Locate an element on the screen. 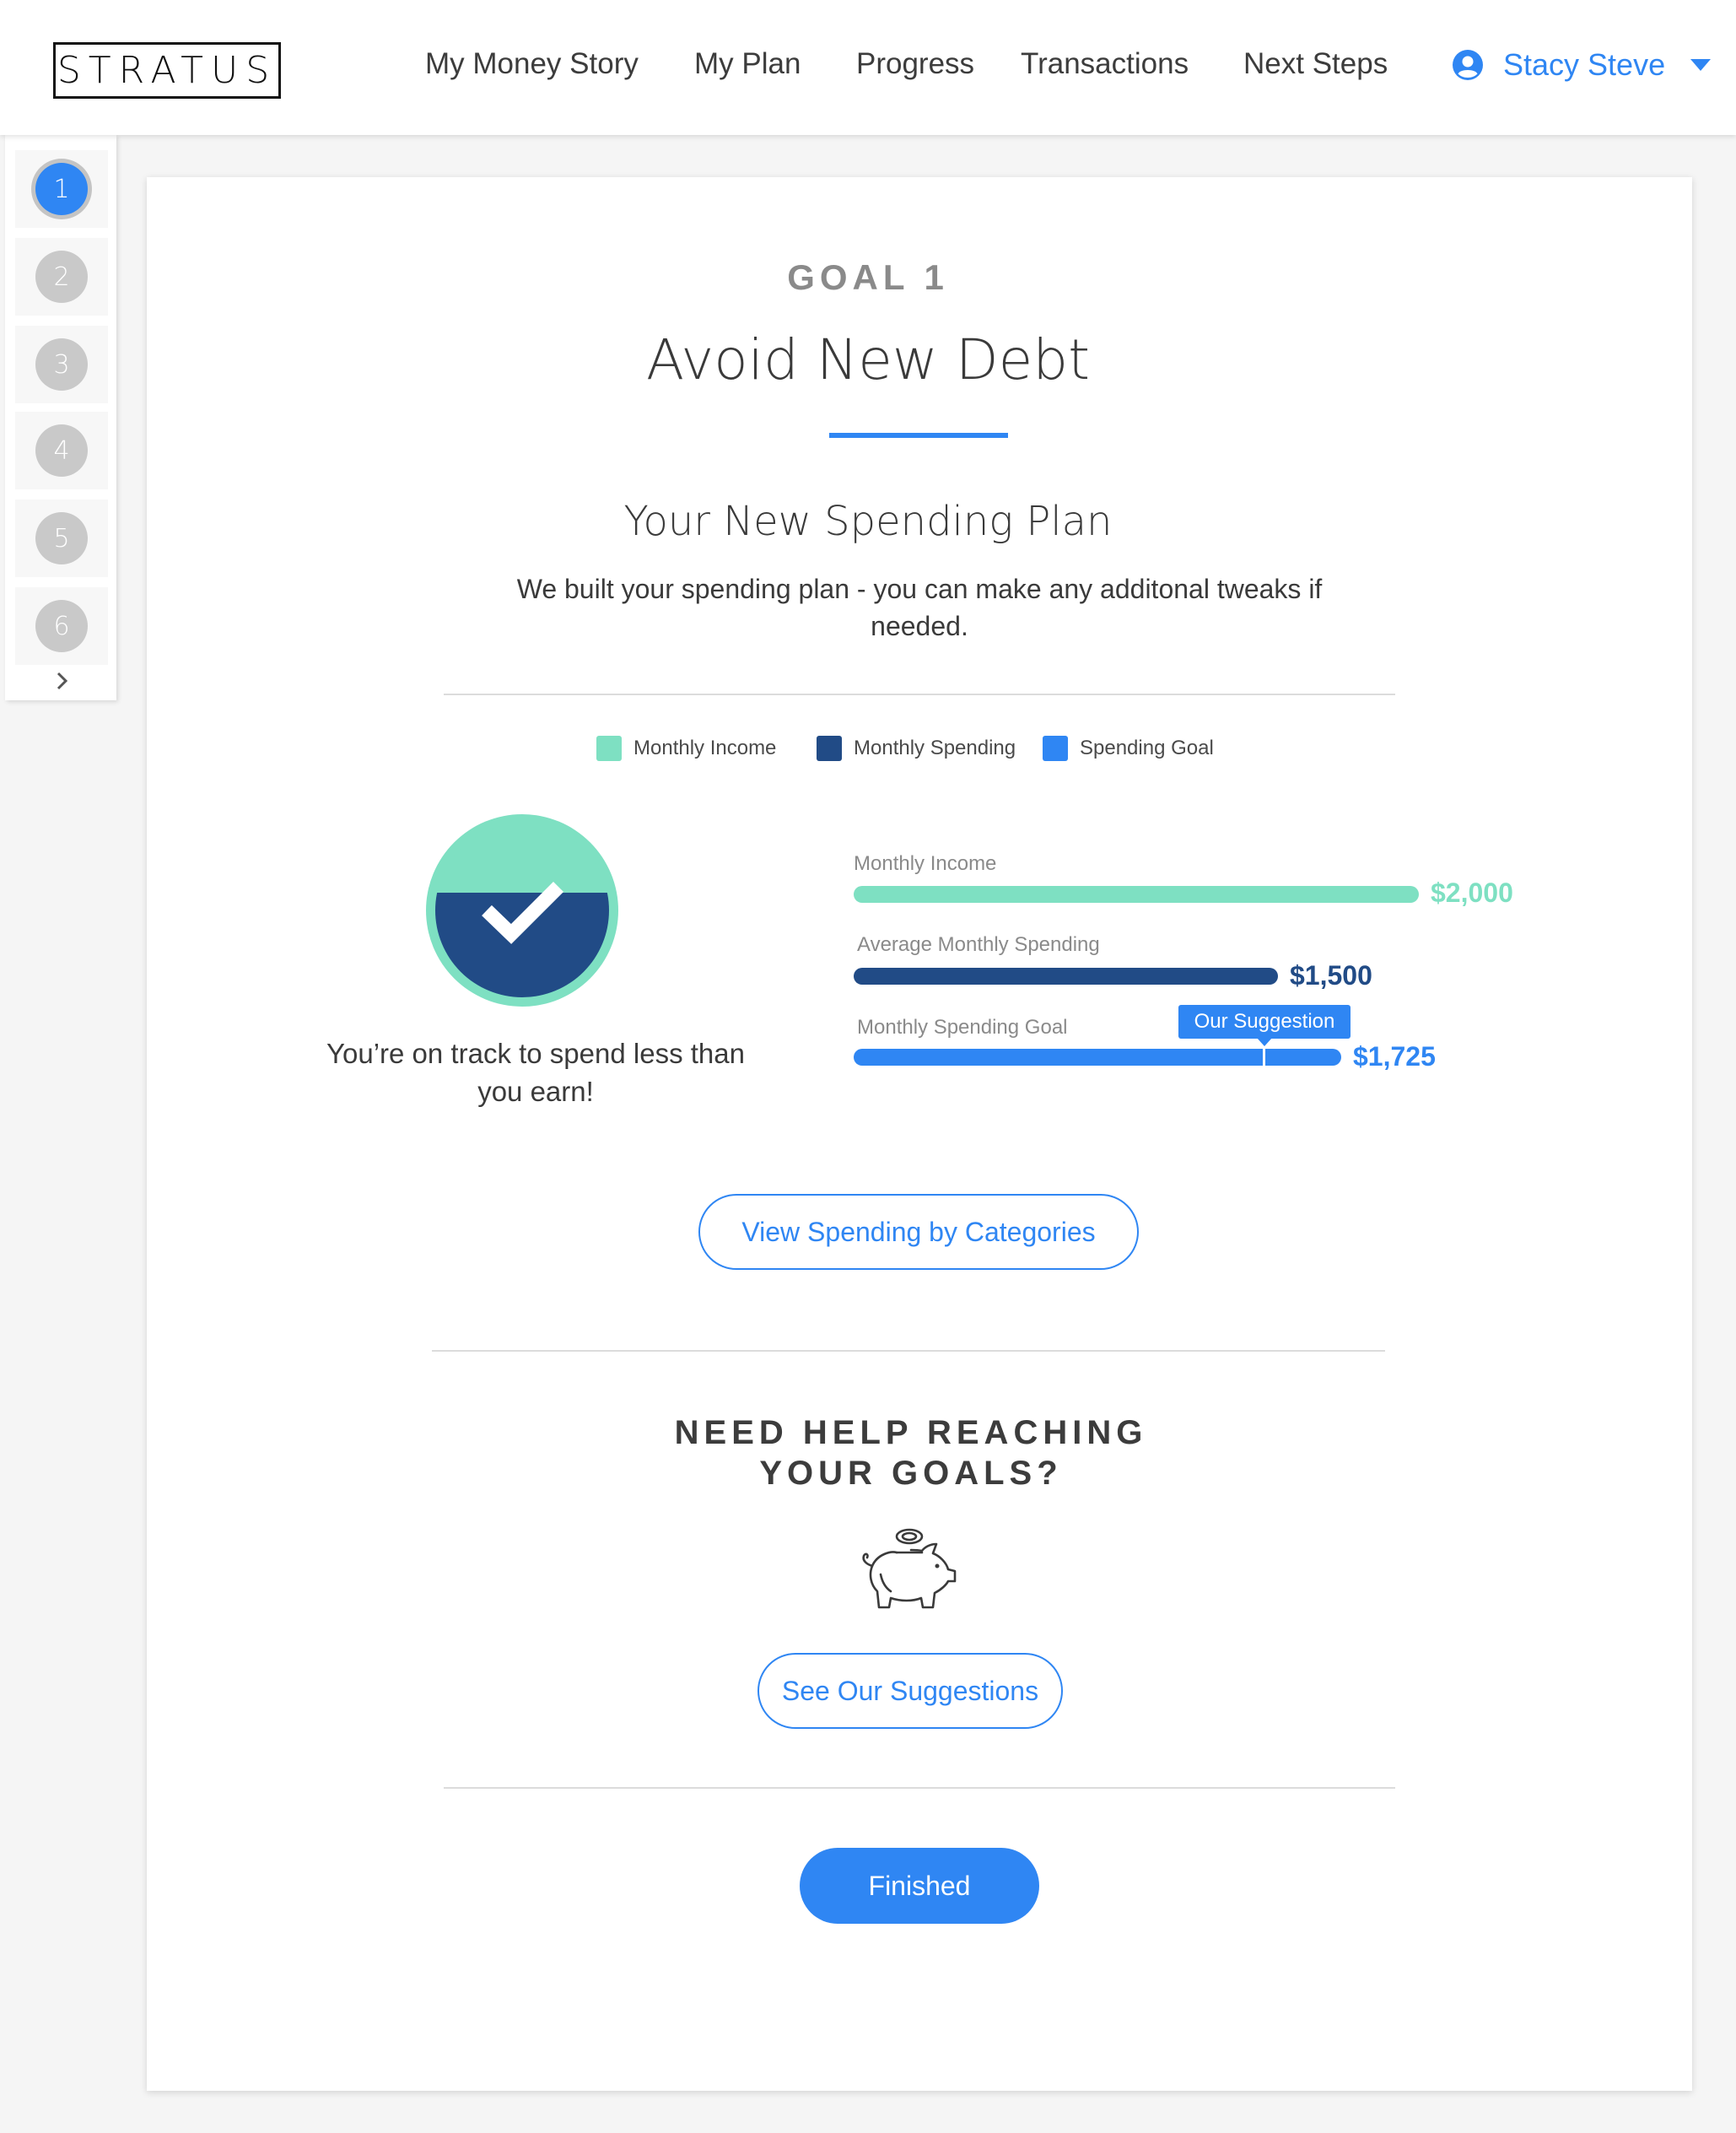  spending-plan-title: Your New Spending Plan is located at coordinates (868, 521).